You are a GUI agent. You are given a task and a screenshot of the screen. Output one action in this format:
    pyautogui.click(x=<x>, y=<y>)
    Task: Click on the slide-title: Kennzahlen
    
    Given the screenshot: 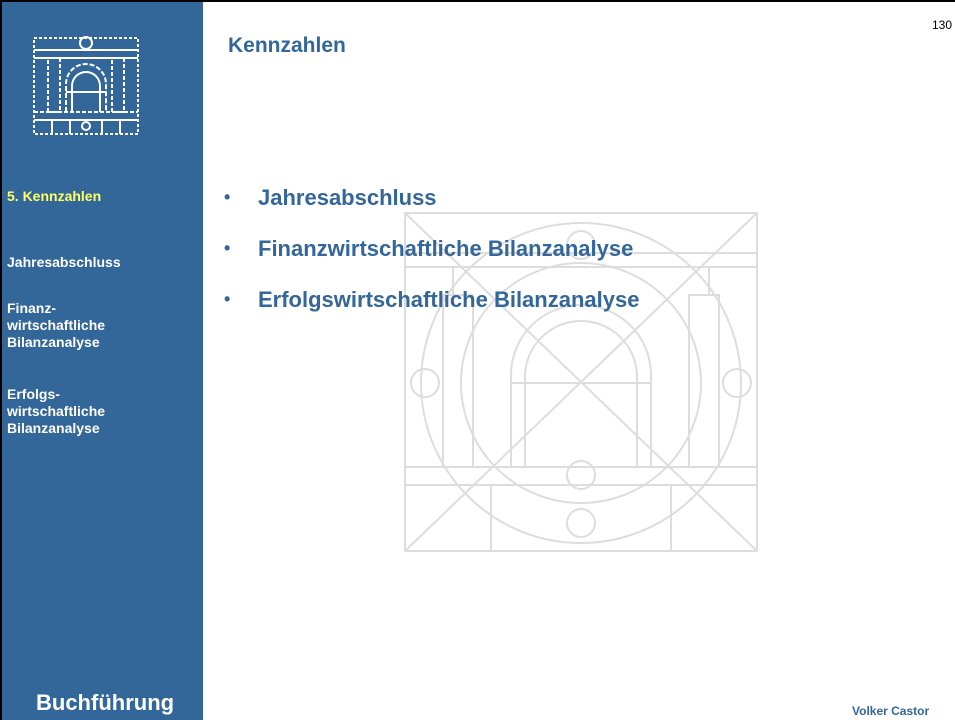 What is the action you would take?
    pyautogui.click(x=287, y=45)
    